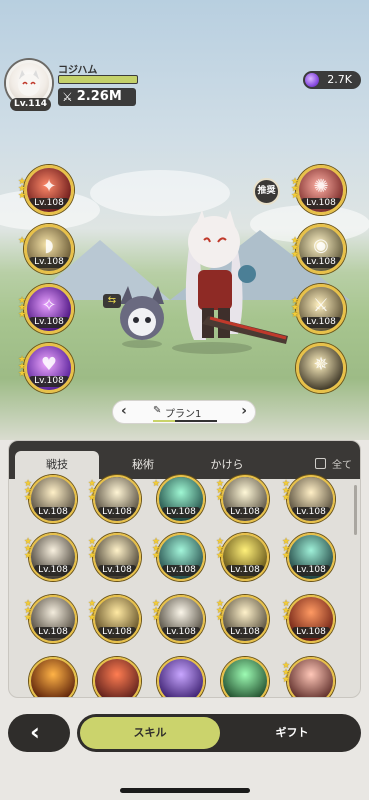 The height and width of the screenshot is (800, 369). I want to click on plan-prev-arrow: ‹, so click(124, 411).